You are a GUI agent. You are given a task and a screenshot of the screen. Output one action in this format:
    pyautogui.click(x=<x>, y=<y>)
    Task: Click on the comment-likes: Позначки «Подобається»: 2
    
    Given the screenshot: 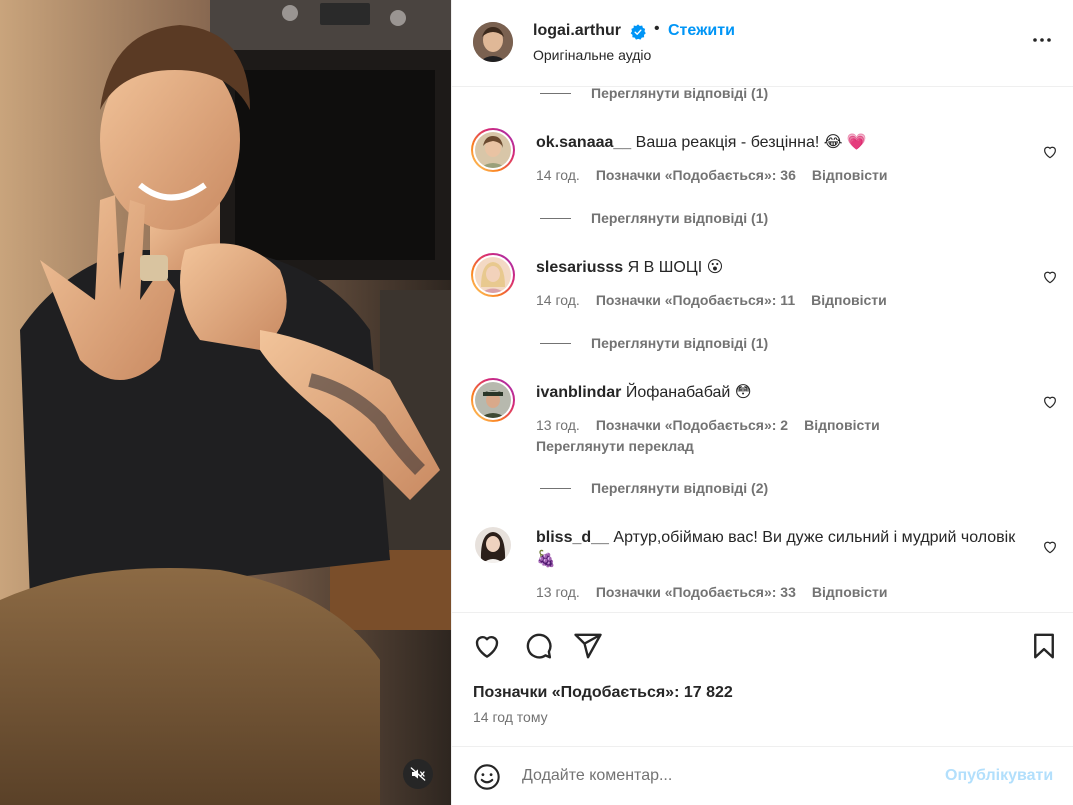 What is the action you would take?
    pyautogui.click(x=692, y=425)
    